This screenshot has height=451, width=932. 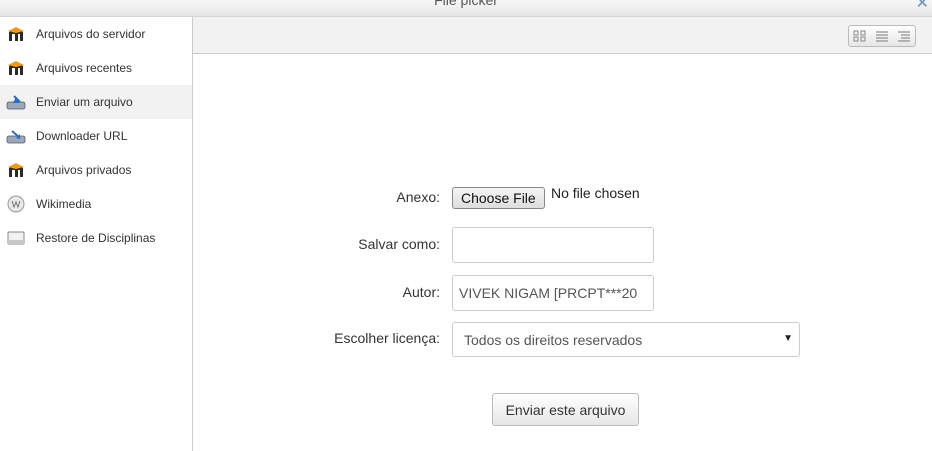 I want to click on choose-file-button: Choose File, so click(x=498, y=198).